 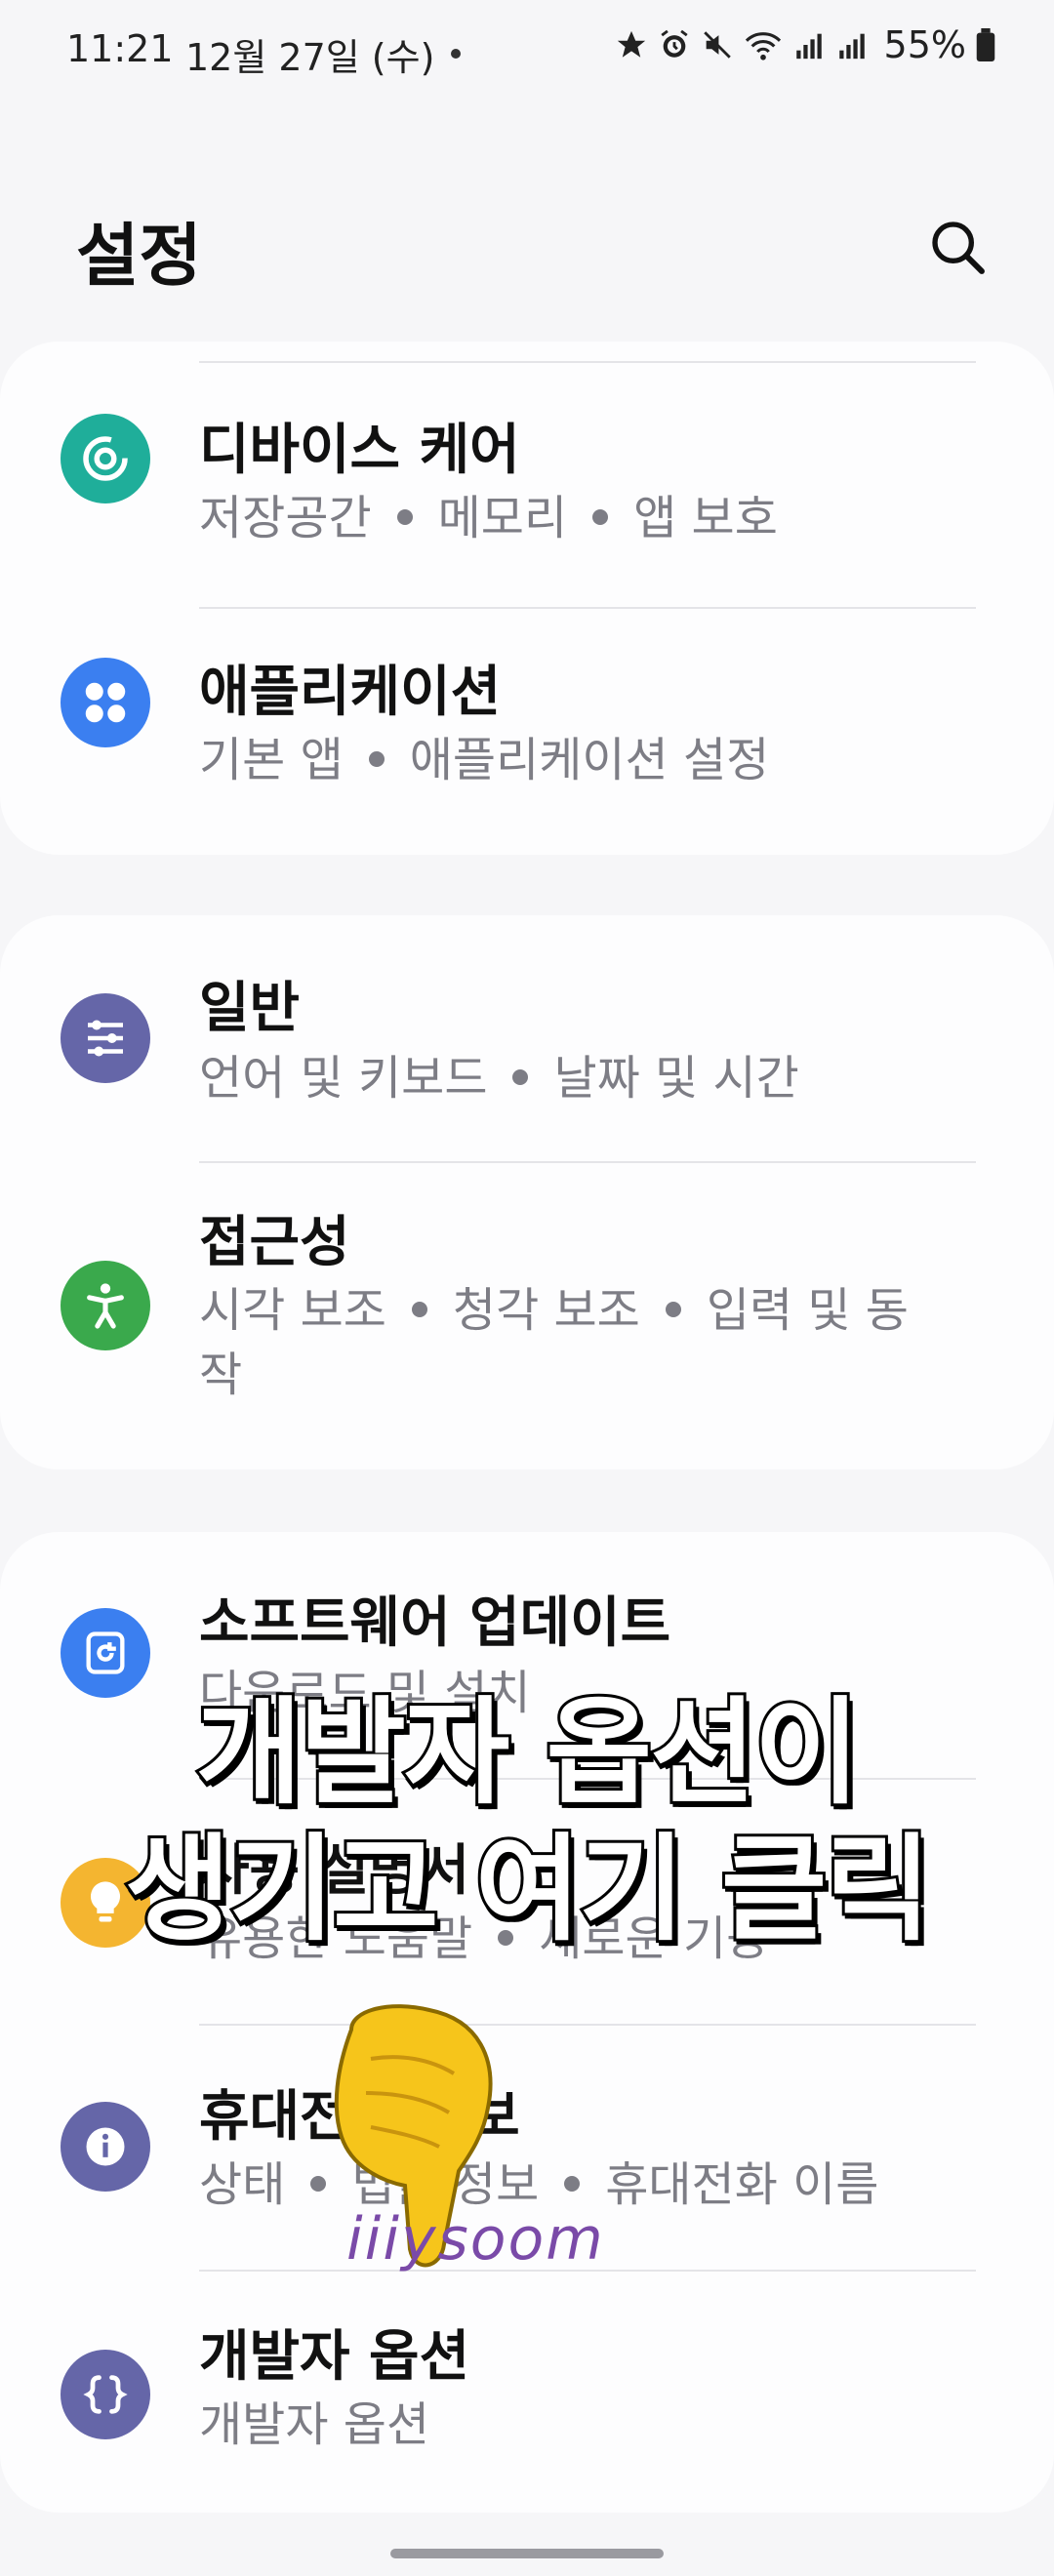 I want to click on battery-percent: 55%, so click(x=924, y=44).